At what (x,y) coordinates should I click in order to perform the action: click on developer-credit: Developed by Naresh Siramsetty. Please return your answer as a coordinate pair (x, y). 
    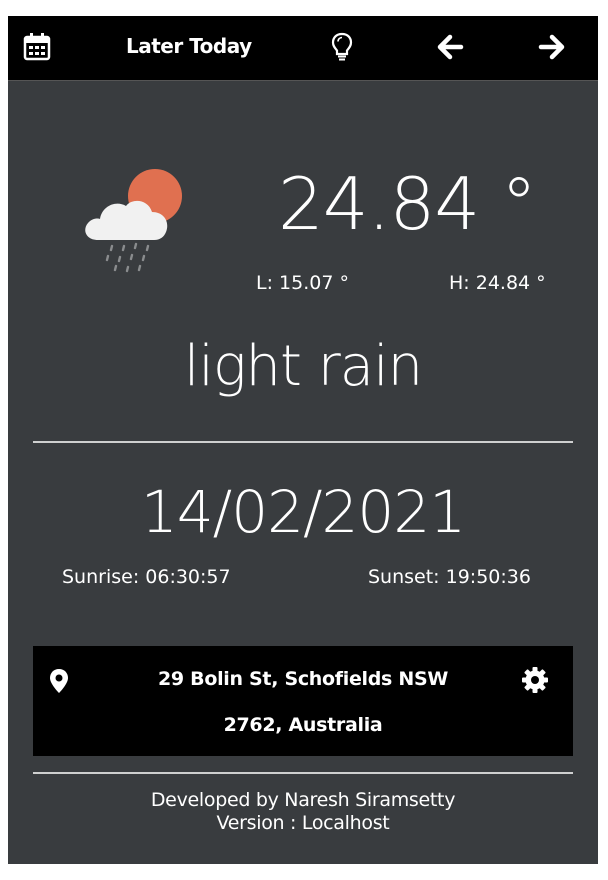
    Looking at the image, I should click on (303, 800).